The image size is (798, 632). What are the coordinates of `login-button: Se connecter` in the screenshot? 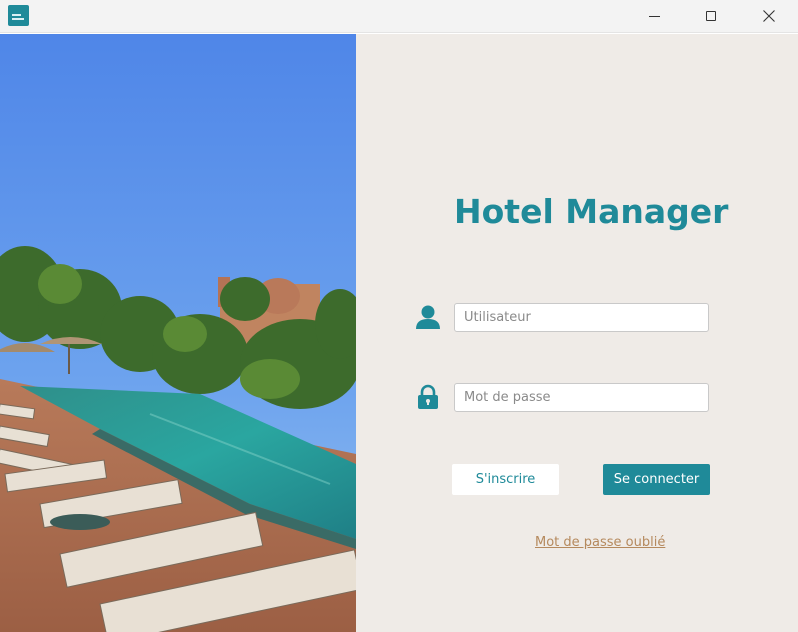 It's located at (656, 479).